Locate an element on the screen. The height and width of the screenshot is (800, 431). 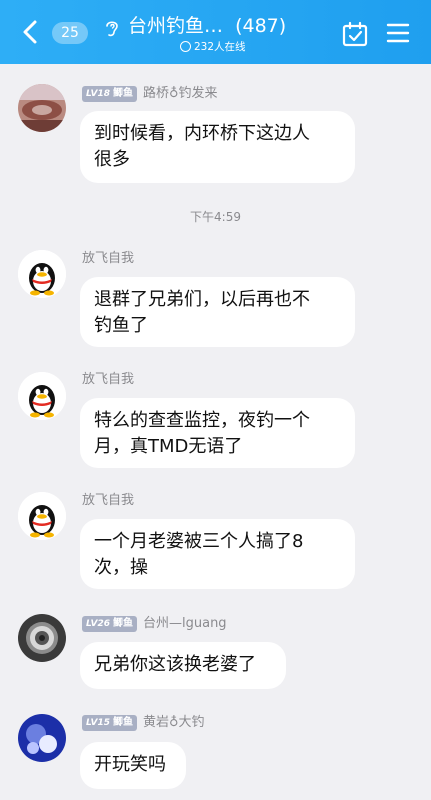
chevron-left-icon is located at coordinates (31, 32).